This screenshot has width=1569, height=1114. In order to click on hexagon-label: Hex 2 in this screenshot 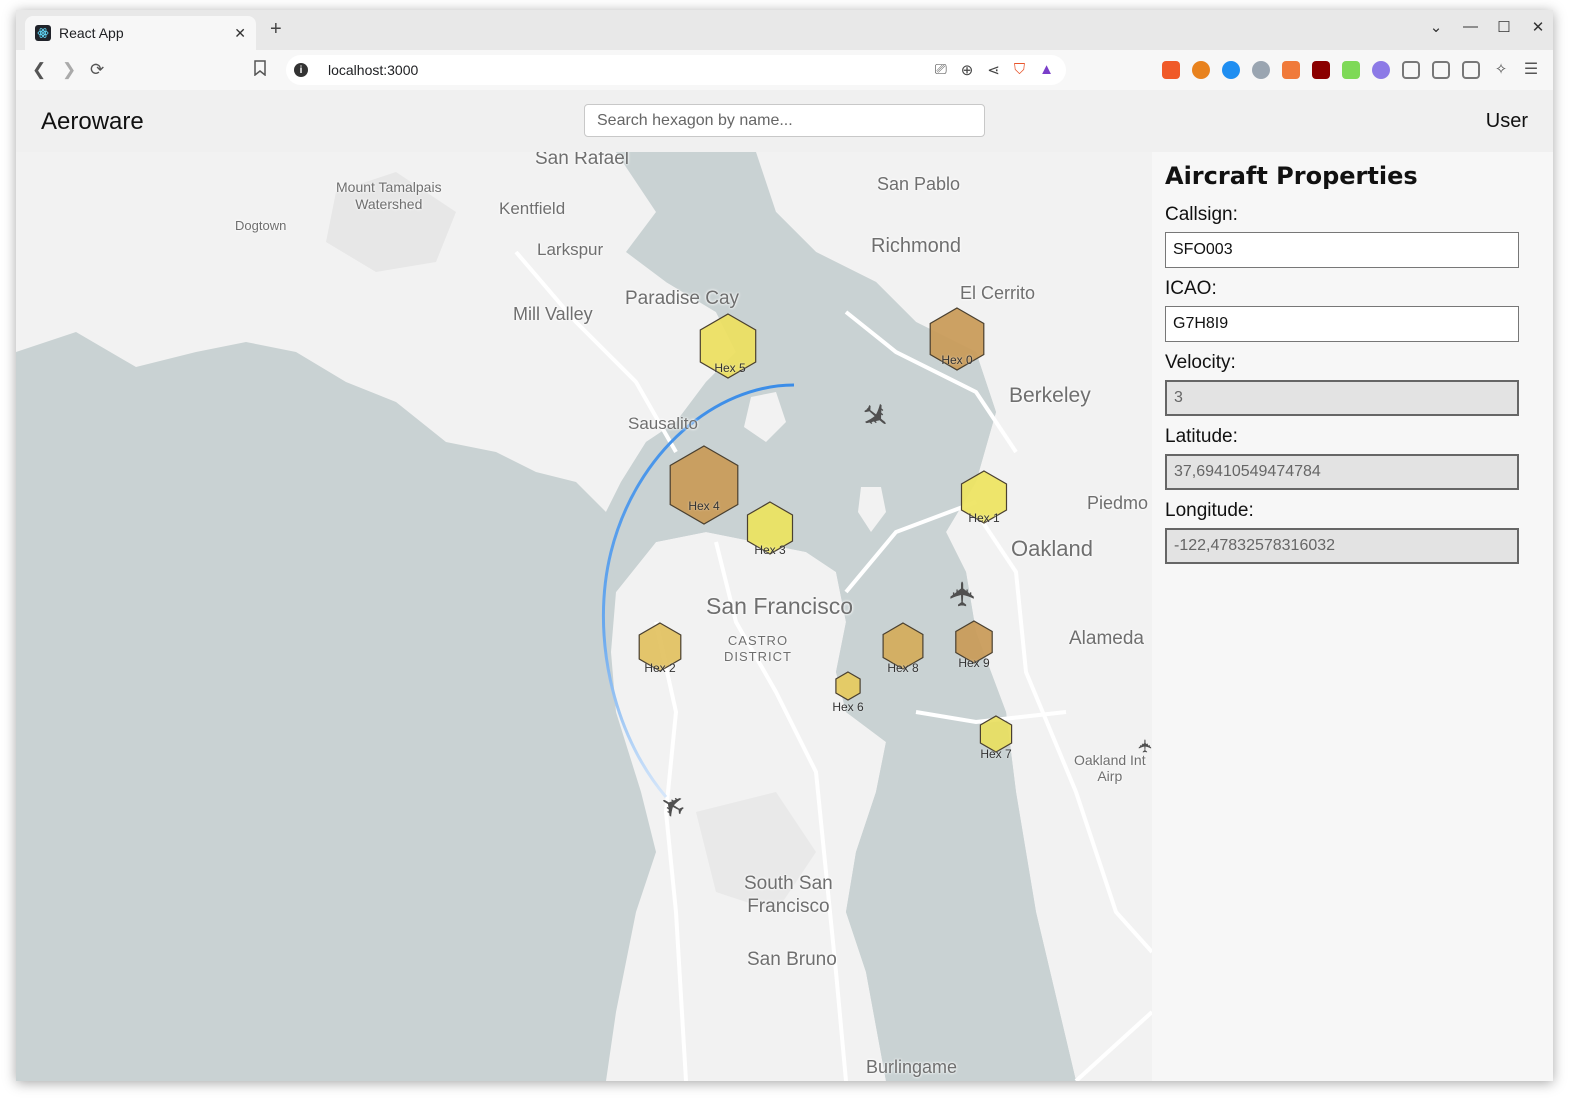, I will do `click(660, 668)`.